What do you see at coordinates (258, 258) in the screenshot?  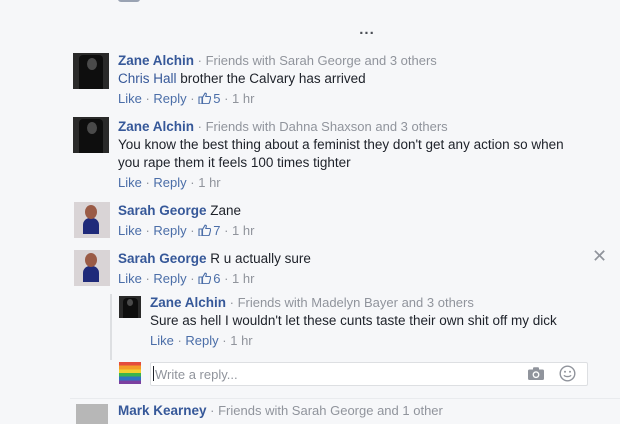 I see `comment-text: R u actually sure` at bounding box center [258, 258].